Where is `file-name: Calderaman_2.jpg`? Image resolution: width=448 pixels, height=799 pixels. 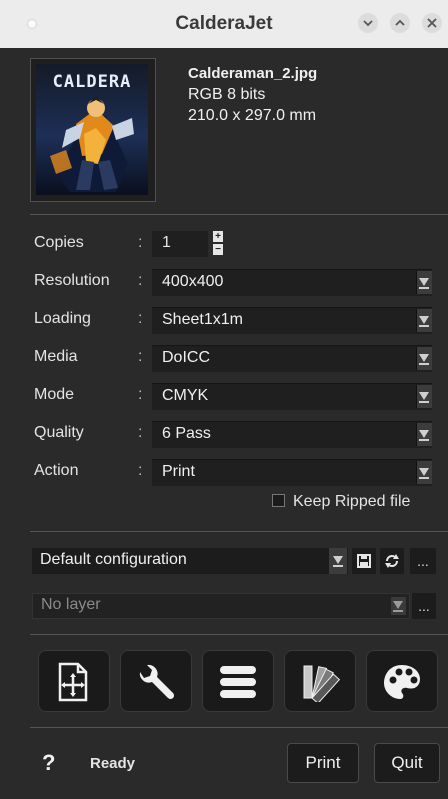
file-name: Calderaman_2.jpg is located at coordinates (253, 73).